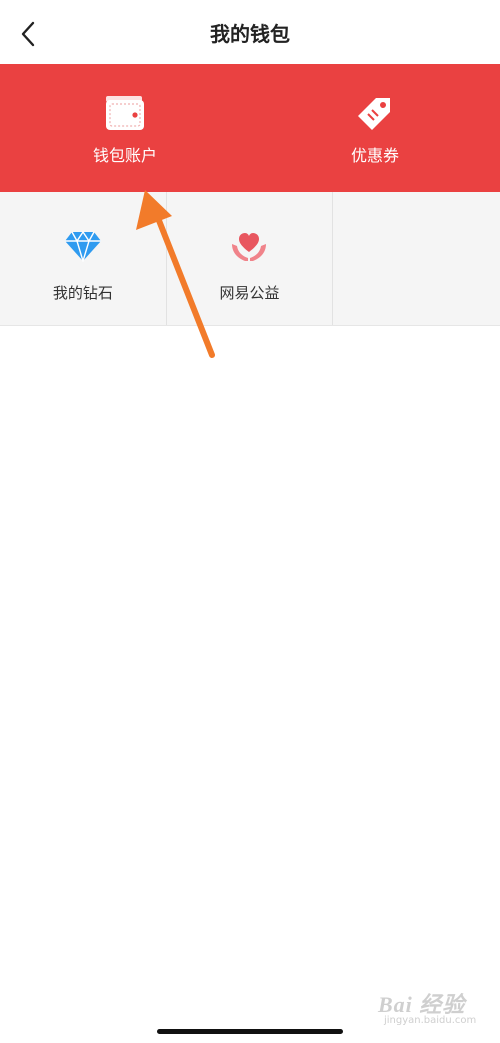  I want to click on wallet-account-button: 钱包账户, so click(125, 128).